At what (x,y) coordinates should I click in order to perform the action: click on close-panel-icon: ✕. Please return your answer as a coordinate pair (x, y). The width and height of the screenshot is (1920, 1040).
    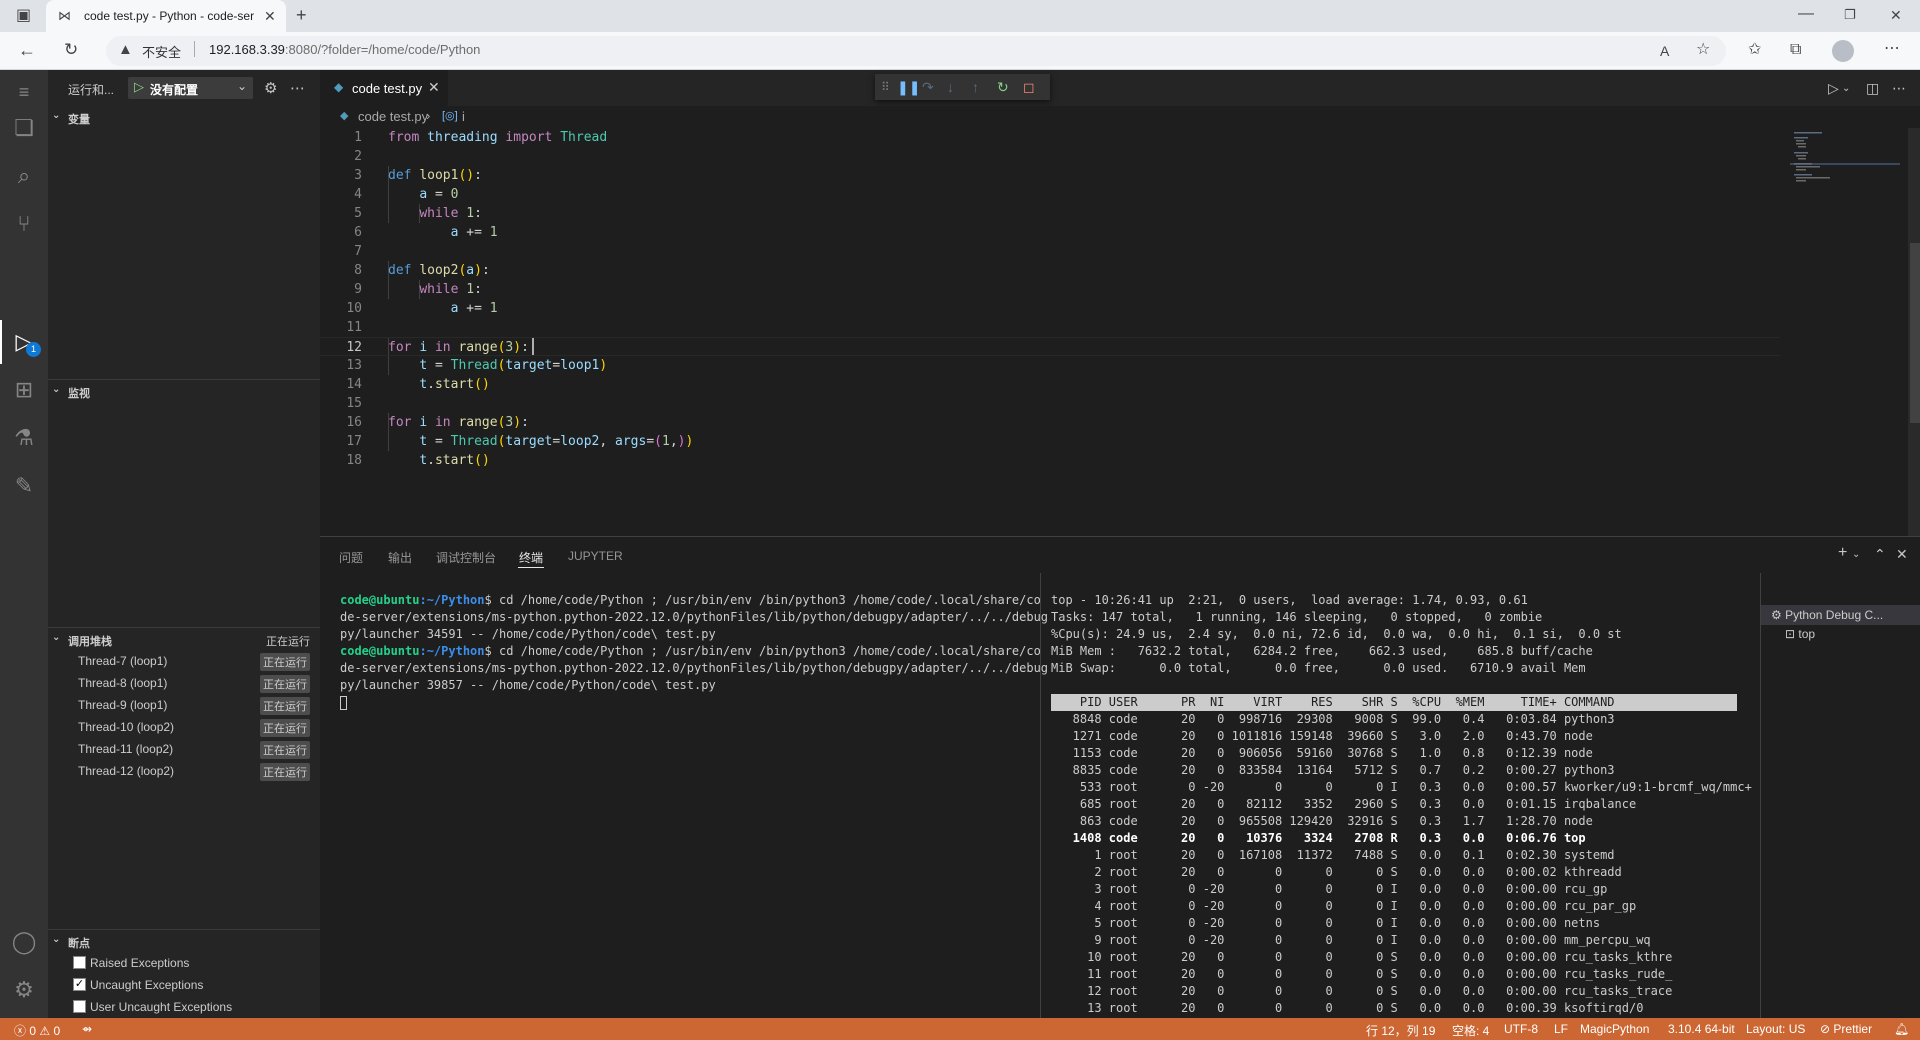
    Looking at the image, I should click on (1902, 554).